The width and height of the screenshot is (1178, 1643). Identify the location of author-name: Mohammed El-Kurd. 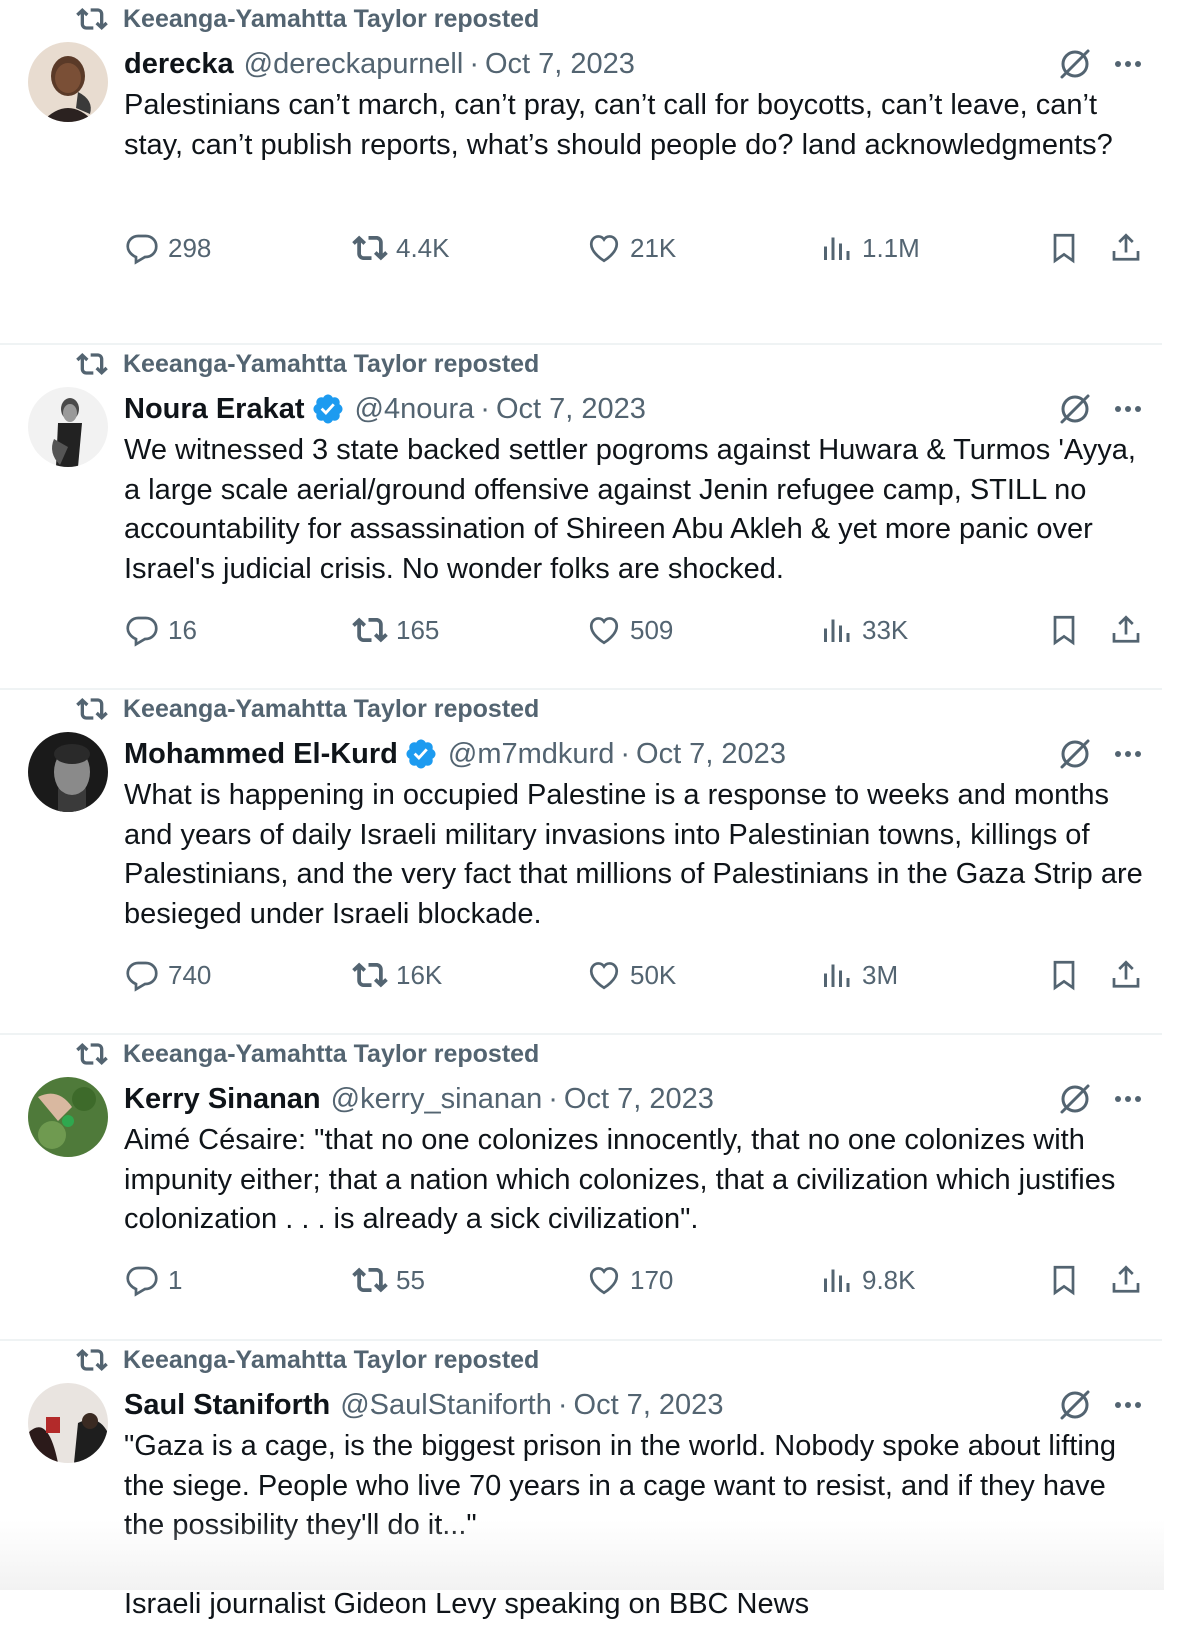
(261, 754).